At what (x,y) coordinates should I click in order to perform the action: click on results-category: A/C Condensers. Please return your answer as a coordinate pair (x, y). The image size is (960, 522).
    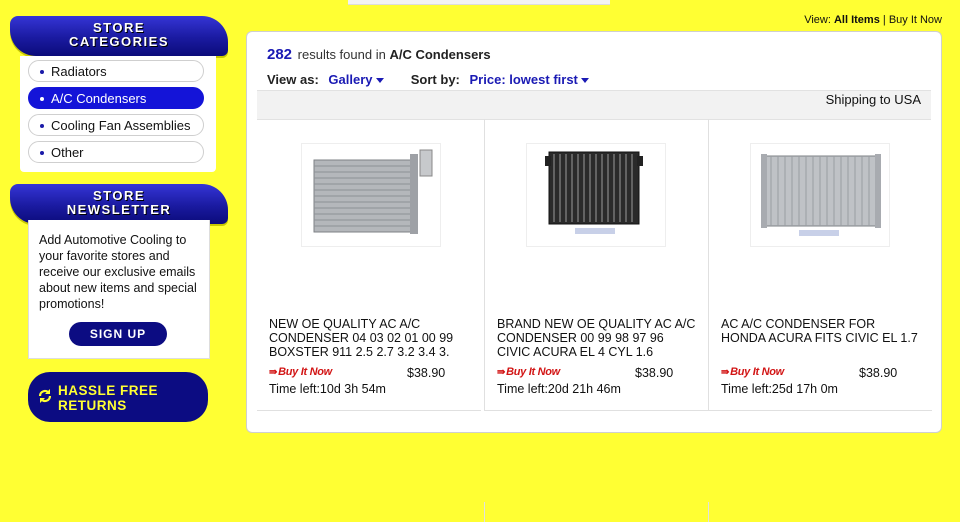
    Looking at the image, I should click on (440, 54).